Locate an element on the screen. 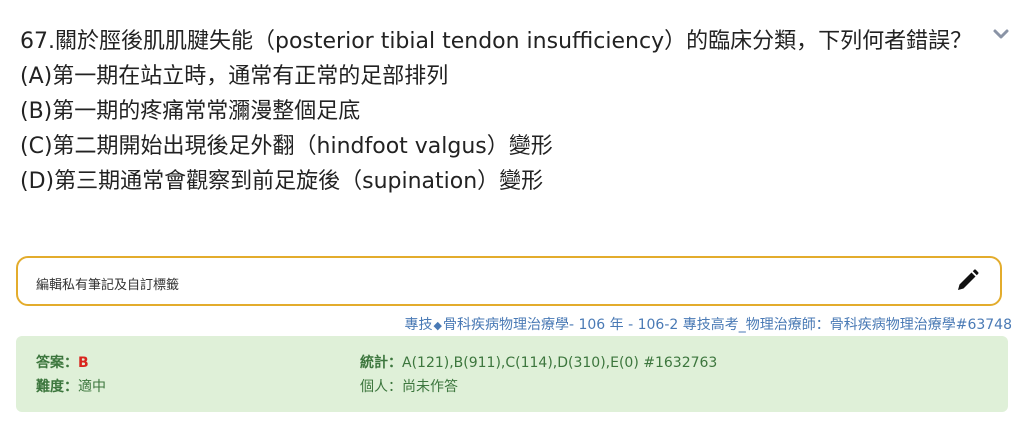 This screenshot has width=1024, height=429. stats-label: 統計： is located at coordinates (381, 363).